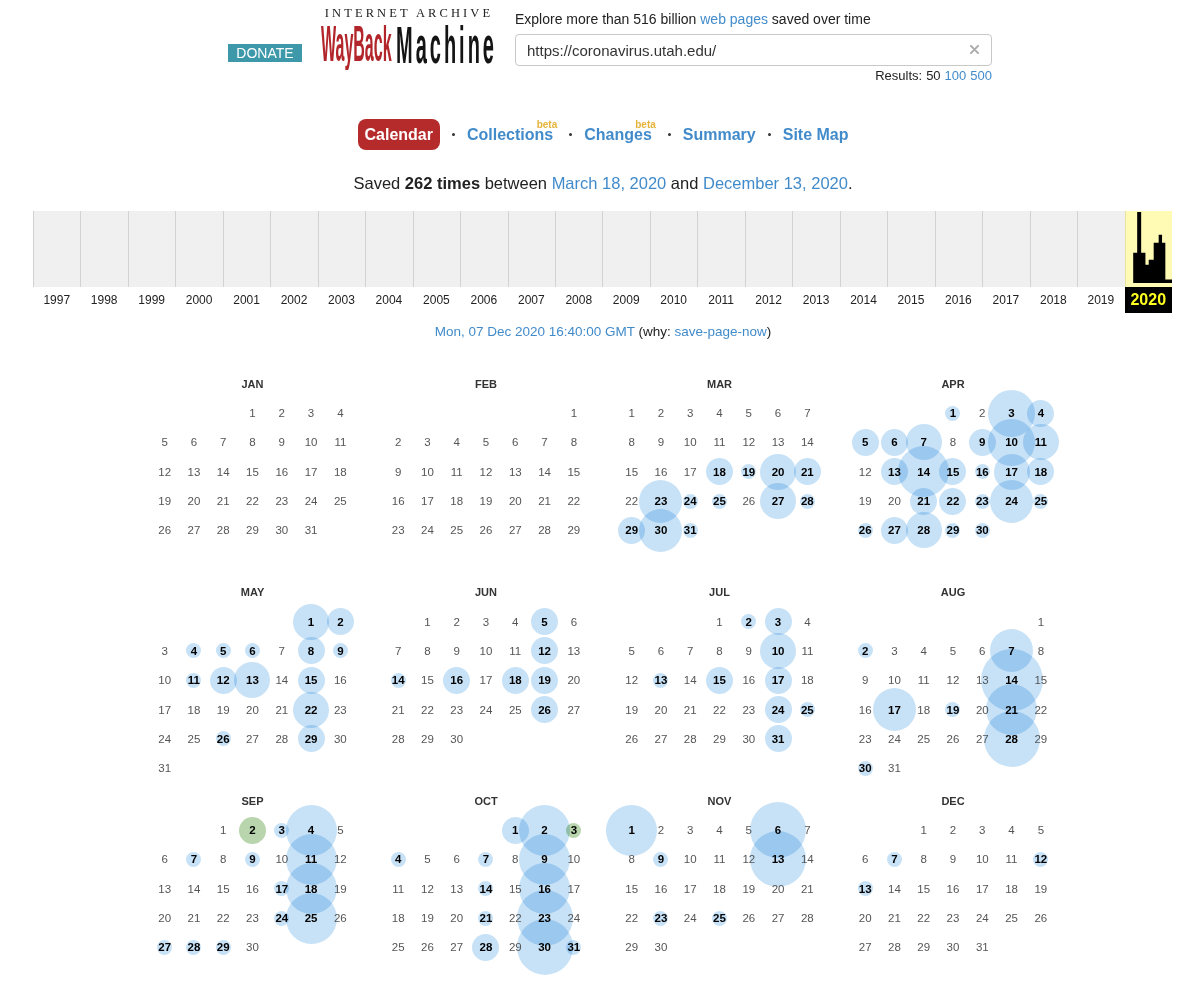 This screenshot has width=1200, height=995. What do you see at coordinates (484, 300) in the screenshot?
I see `year-label: 2006` at bounding box center [484, 300].